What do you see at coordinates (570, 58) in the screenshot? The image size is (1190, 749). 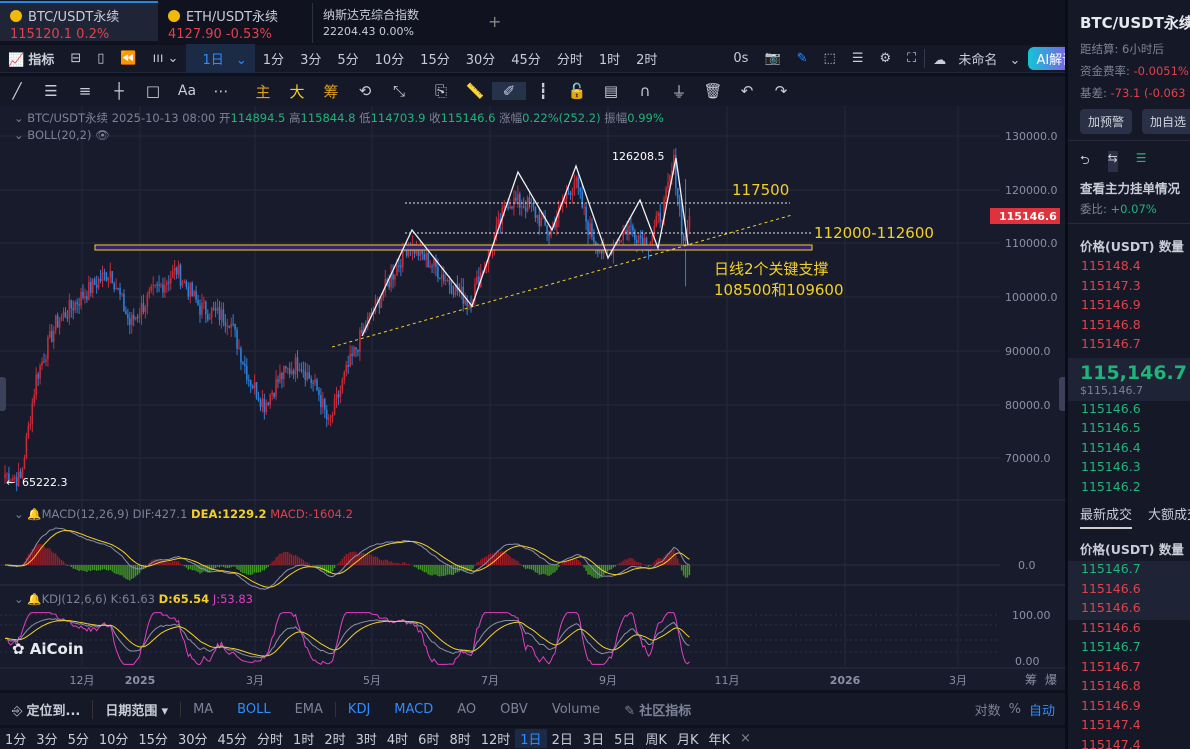 I see `interval-timeshare: 分时` at bounding box center [570, 58].